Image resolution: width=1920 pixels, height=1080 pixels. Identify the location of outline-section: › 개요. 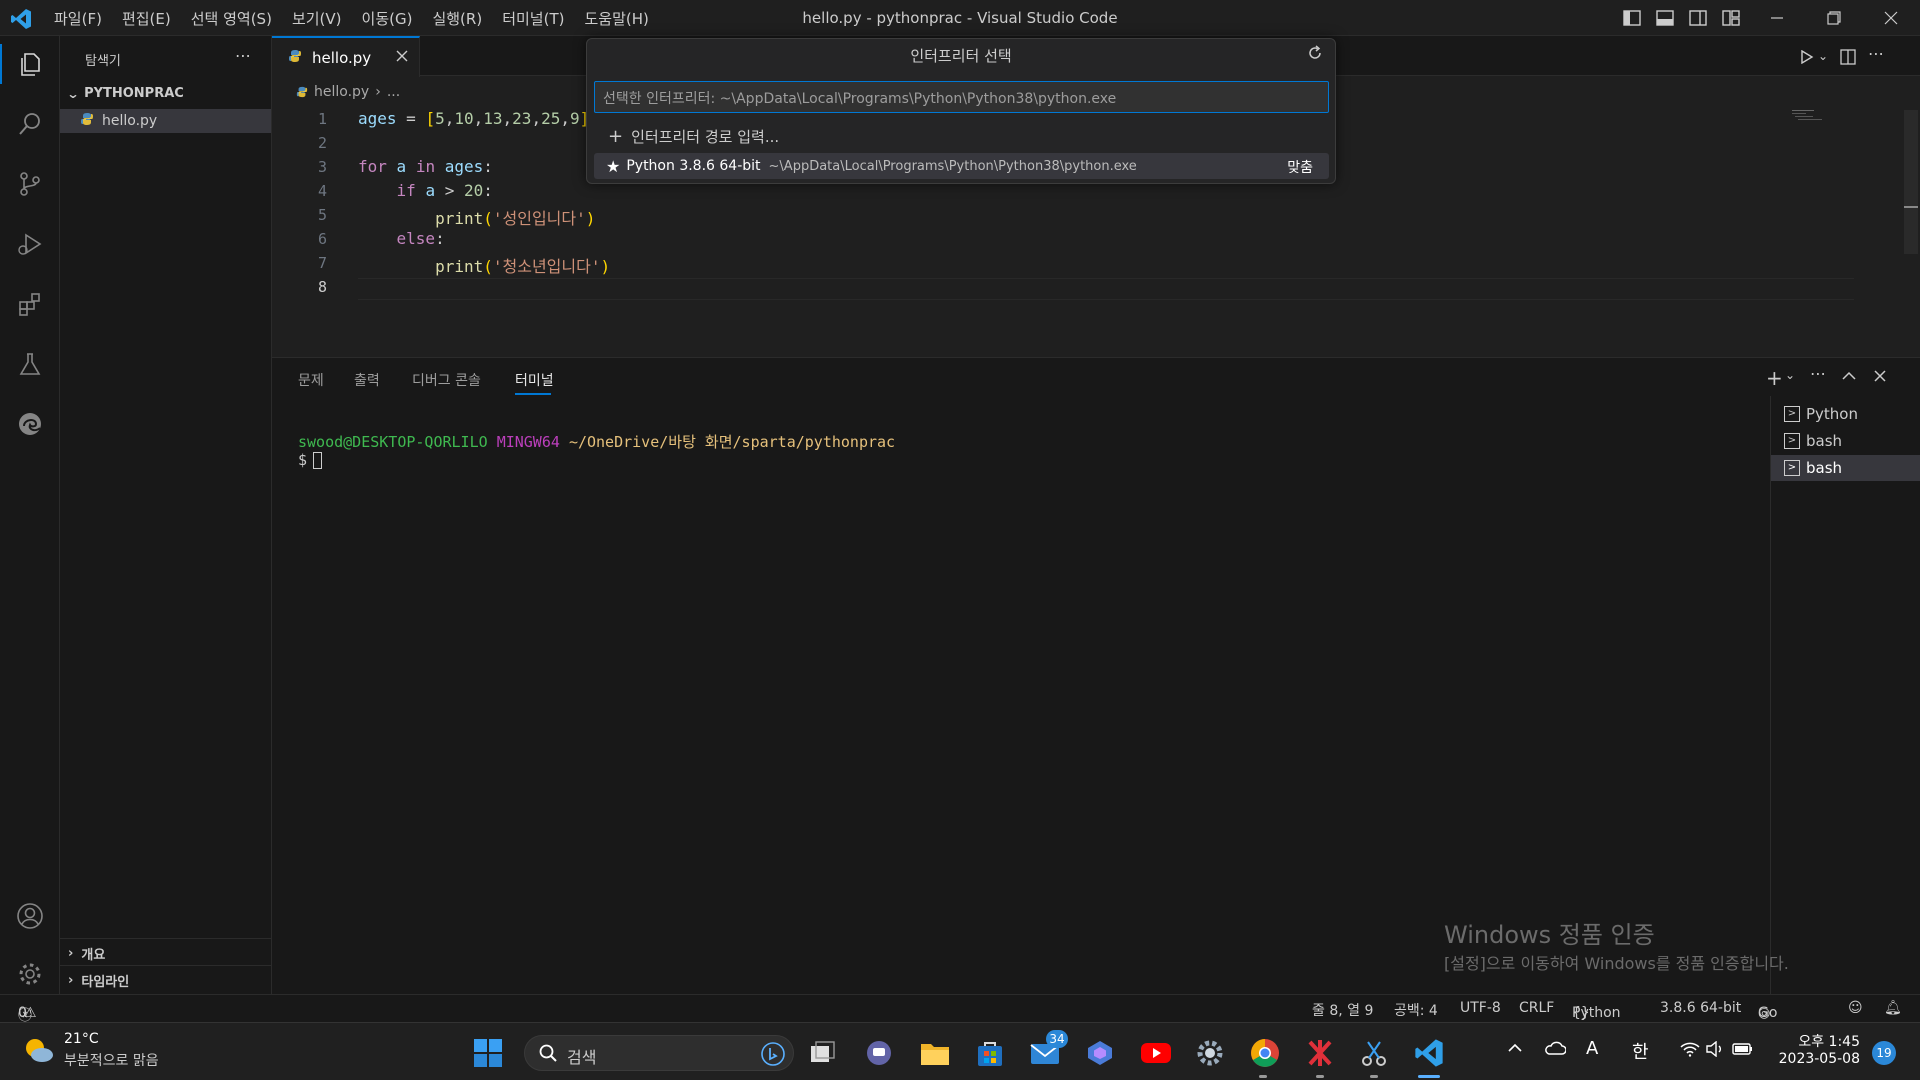
(86, 953).